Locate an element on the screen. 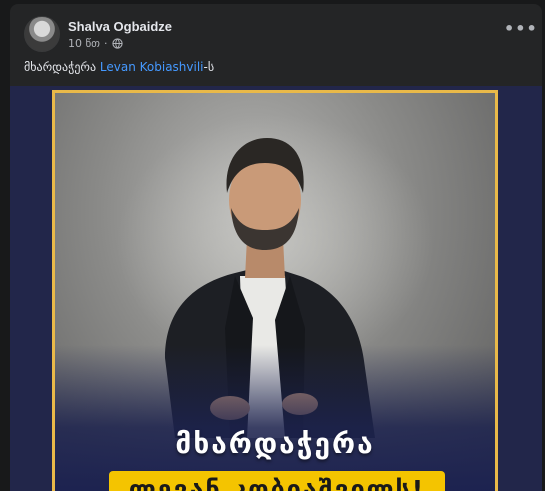 Image resolution: width=545 pixels, height=491 pixels. poster-banner: ლევან კობიაშვილს! is located at coordinates (277, 481).